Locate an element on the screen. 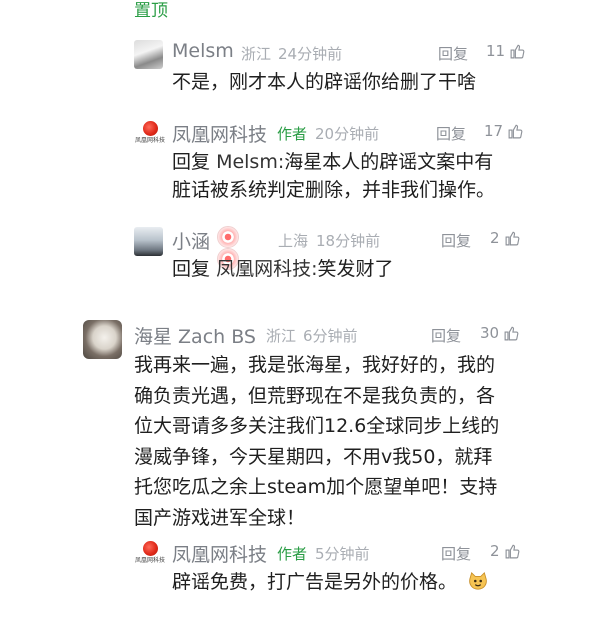 Image resolution: width=601 pixels, height=623 pixels. comment-line: 国产游戏进军全球！ is located at coordinates (220, 517).